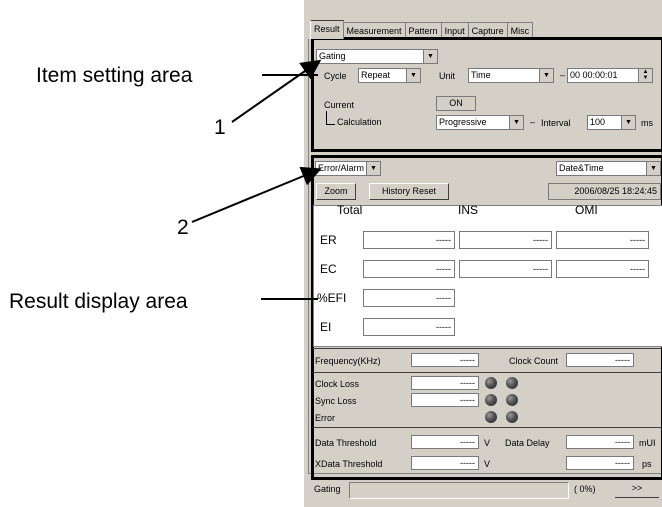 The image size is (662, 507). What do you see at coordinates (645, 75) in the screenshot?
I see `spin-updown-icon: ▲ ▼` at bounding box center [645, 75].